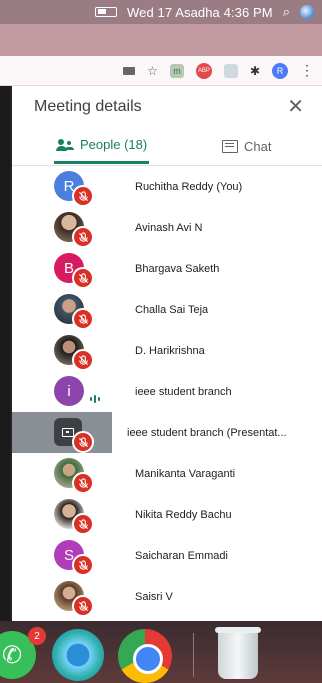  I want to click on adblock-icon: ABP, so click(203, 70).